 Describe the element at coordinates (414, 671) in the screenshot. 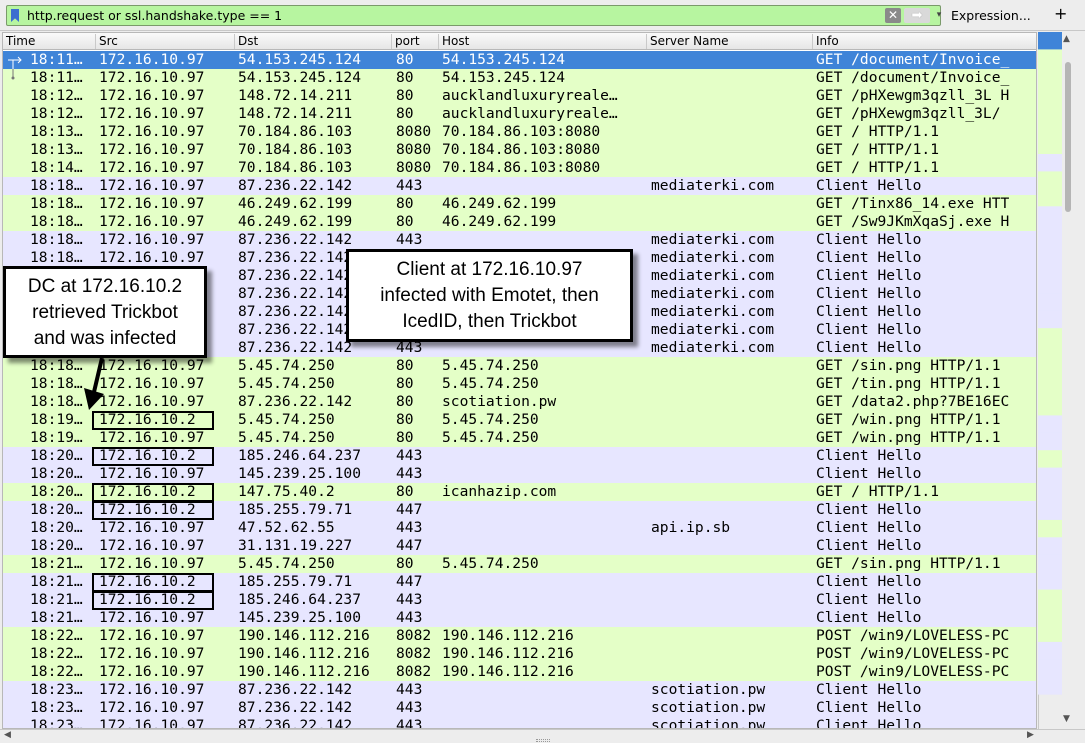

I see `packet-port: 8082` at that location.